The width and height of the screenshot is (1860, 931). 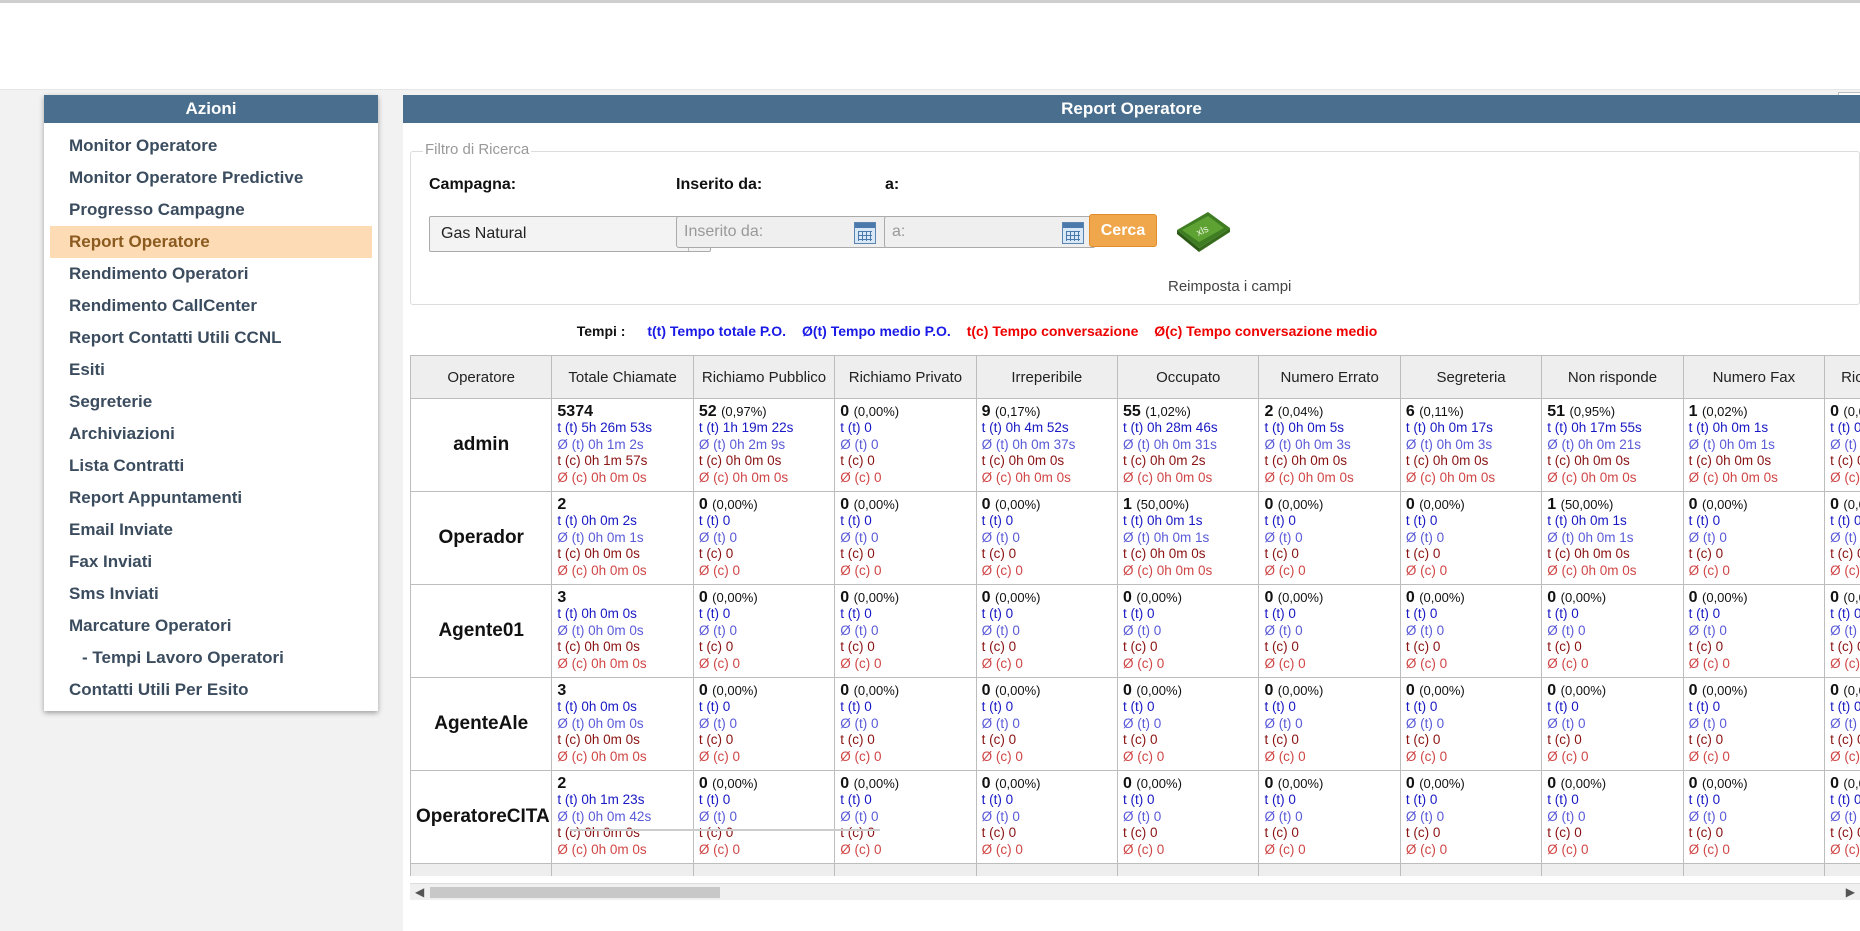 I want to click on top-bar, so click(x=930, y=45).